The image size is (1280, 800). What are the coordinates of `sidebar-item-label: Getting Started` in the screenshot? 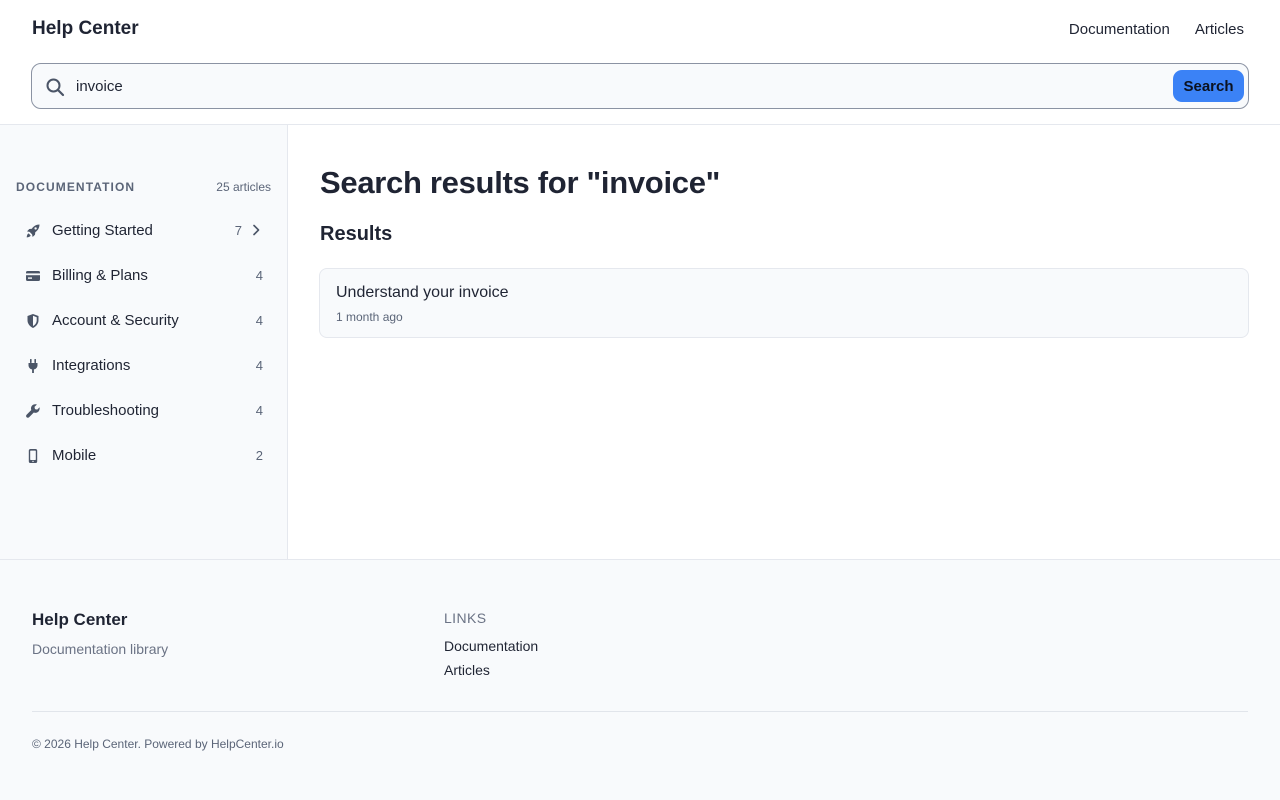 It's located at (102, 230).